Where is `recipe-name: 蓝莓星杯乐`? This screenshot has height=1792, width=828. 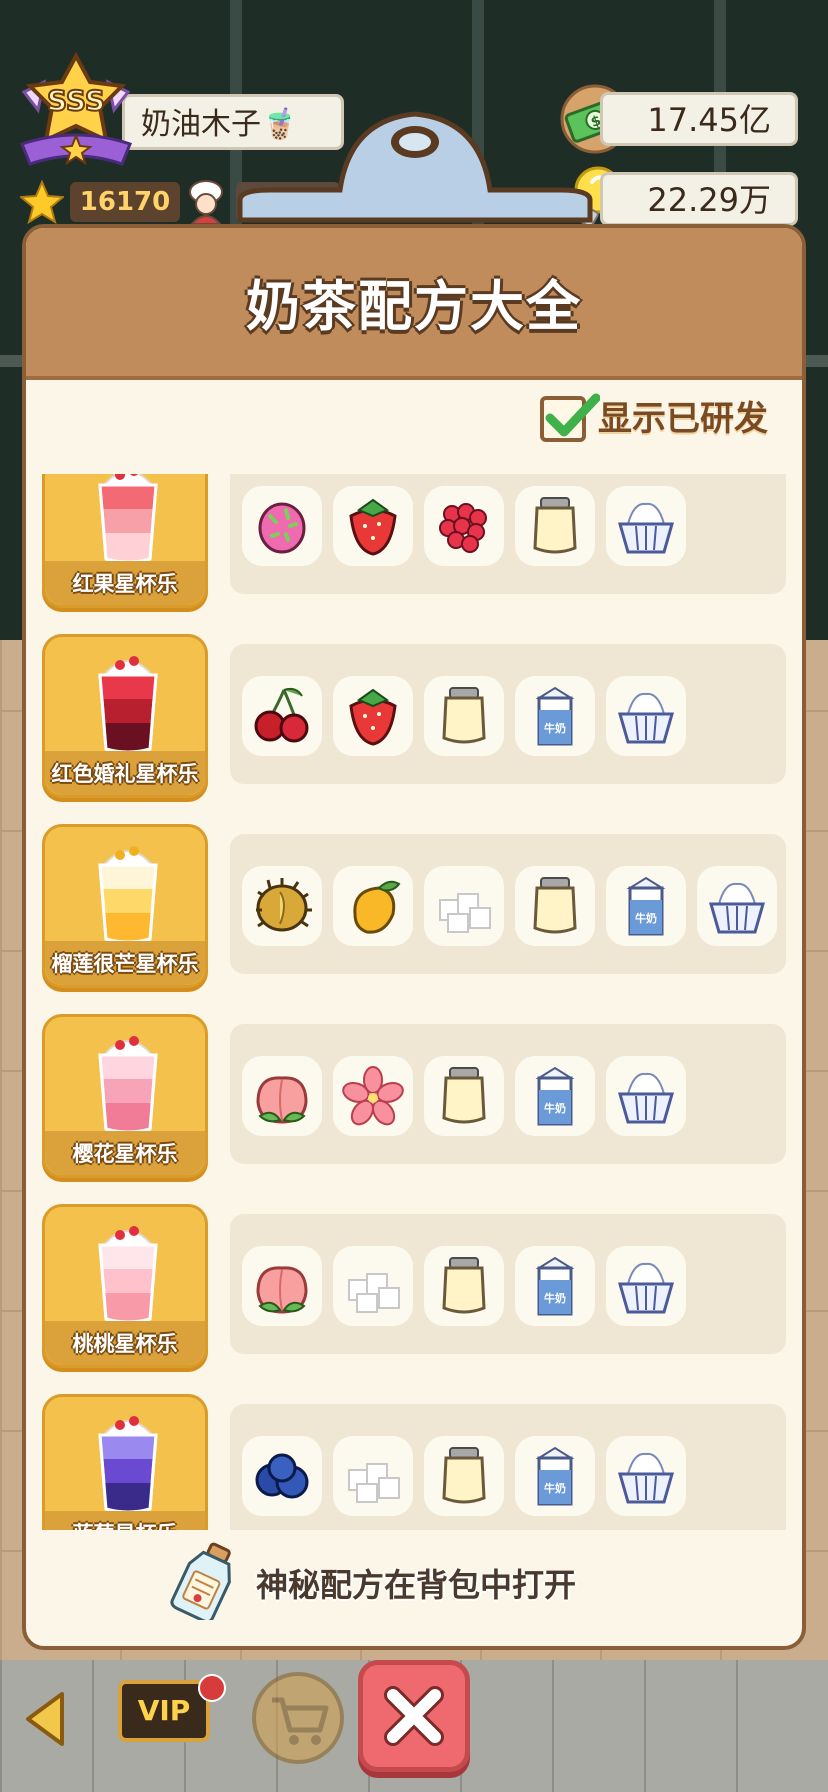
recipe-name: 蓝莓星杯乐 is located at coordinates (125, 1524).